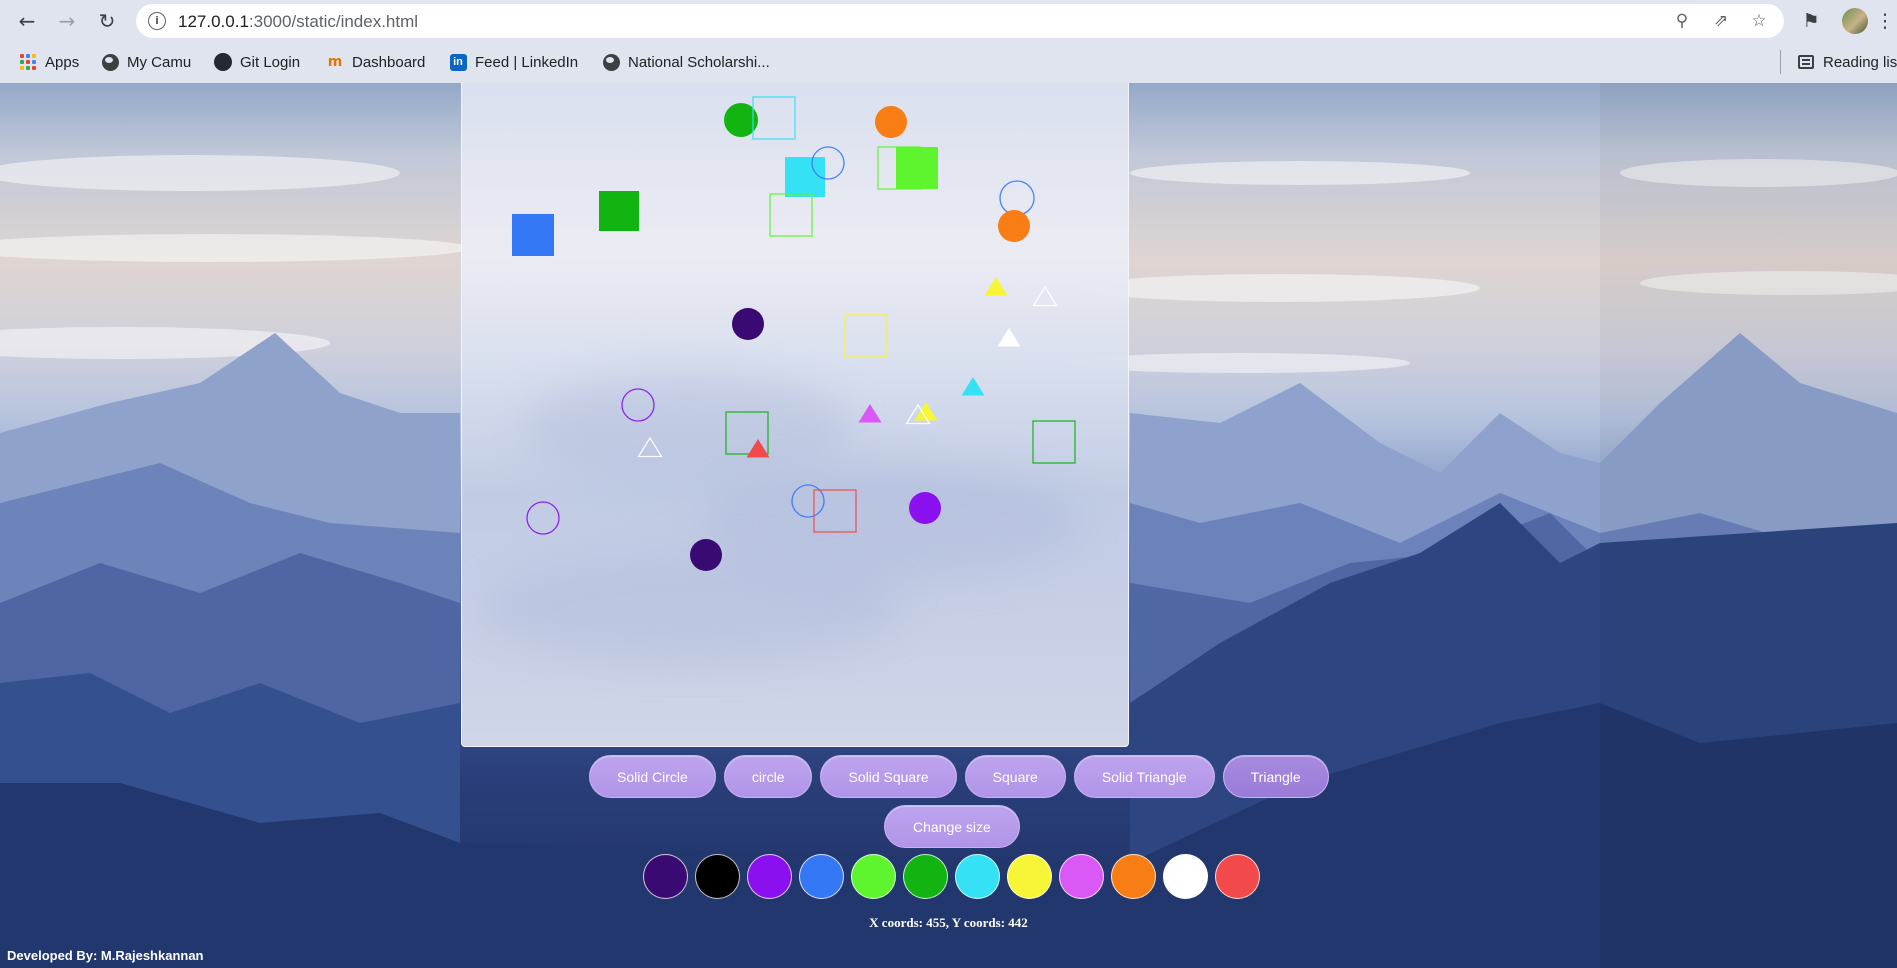 Image resolution: width=1897 pixels, height=968 pixels. What do you see at coordinates (1811, 21) in the screenshot?
I see `puzzle-icon: ⚑` at bounding box center [1811, 21].